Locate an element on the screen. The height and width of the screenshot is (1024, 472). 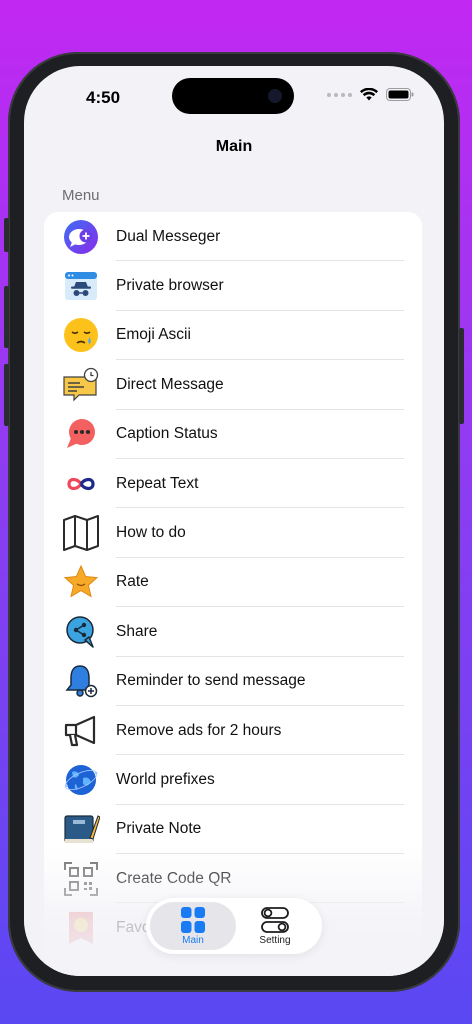
chat-bubble-icon is located at coordinates (81, 434).